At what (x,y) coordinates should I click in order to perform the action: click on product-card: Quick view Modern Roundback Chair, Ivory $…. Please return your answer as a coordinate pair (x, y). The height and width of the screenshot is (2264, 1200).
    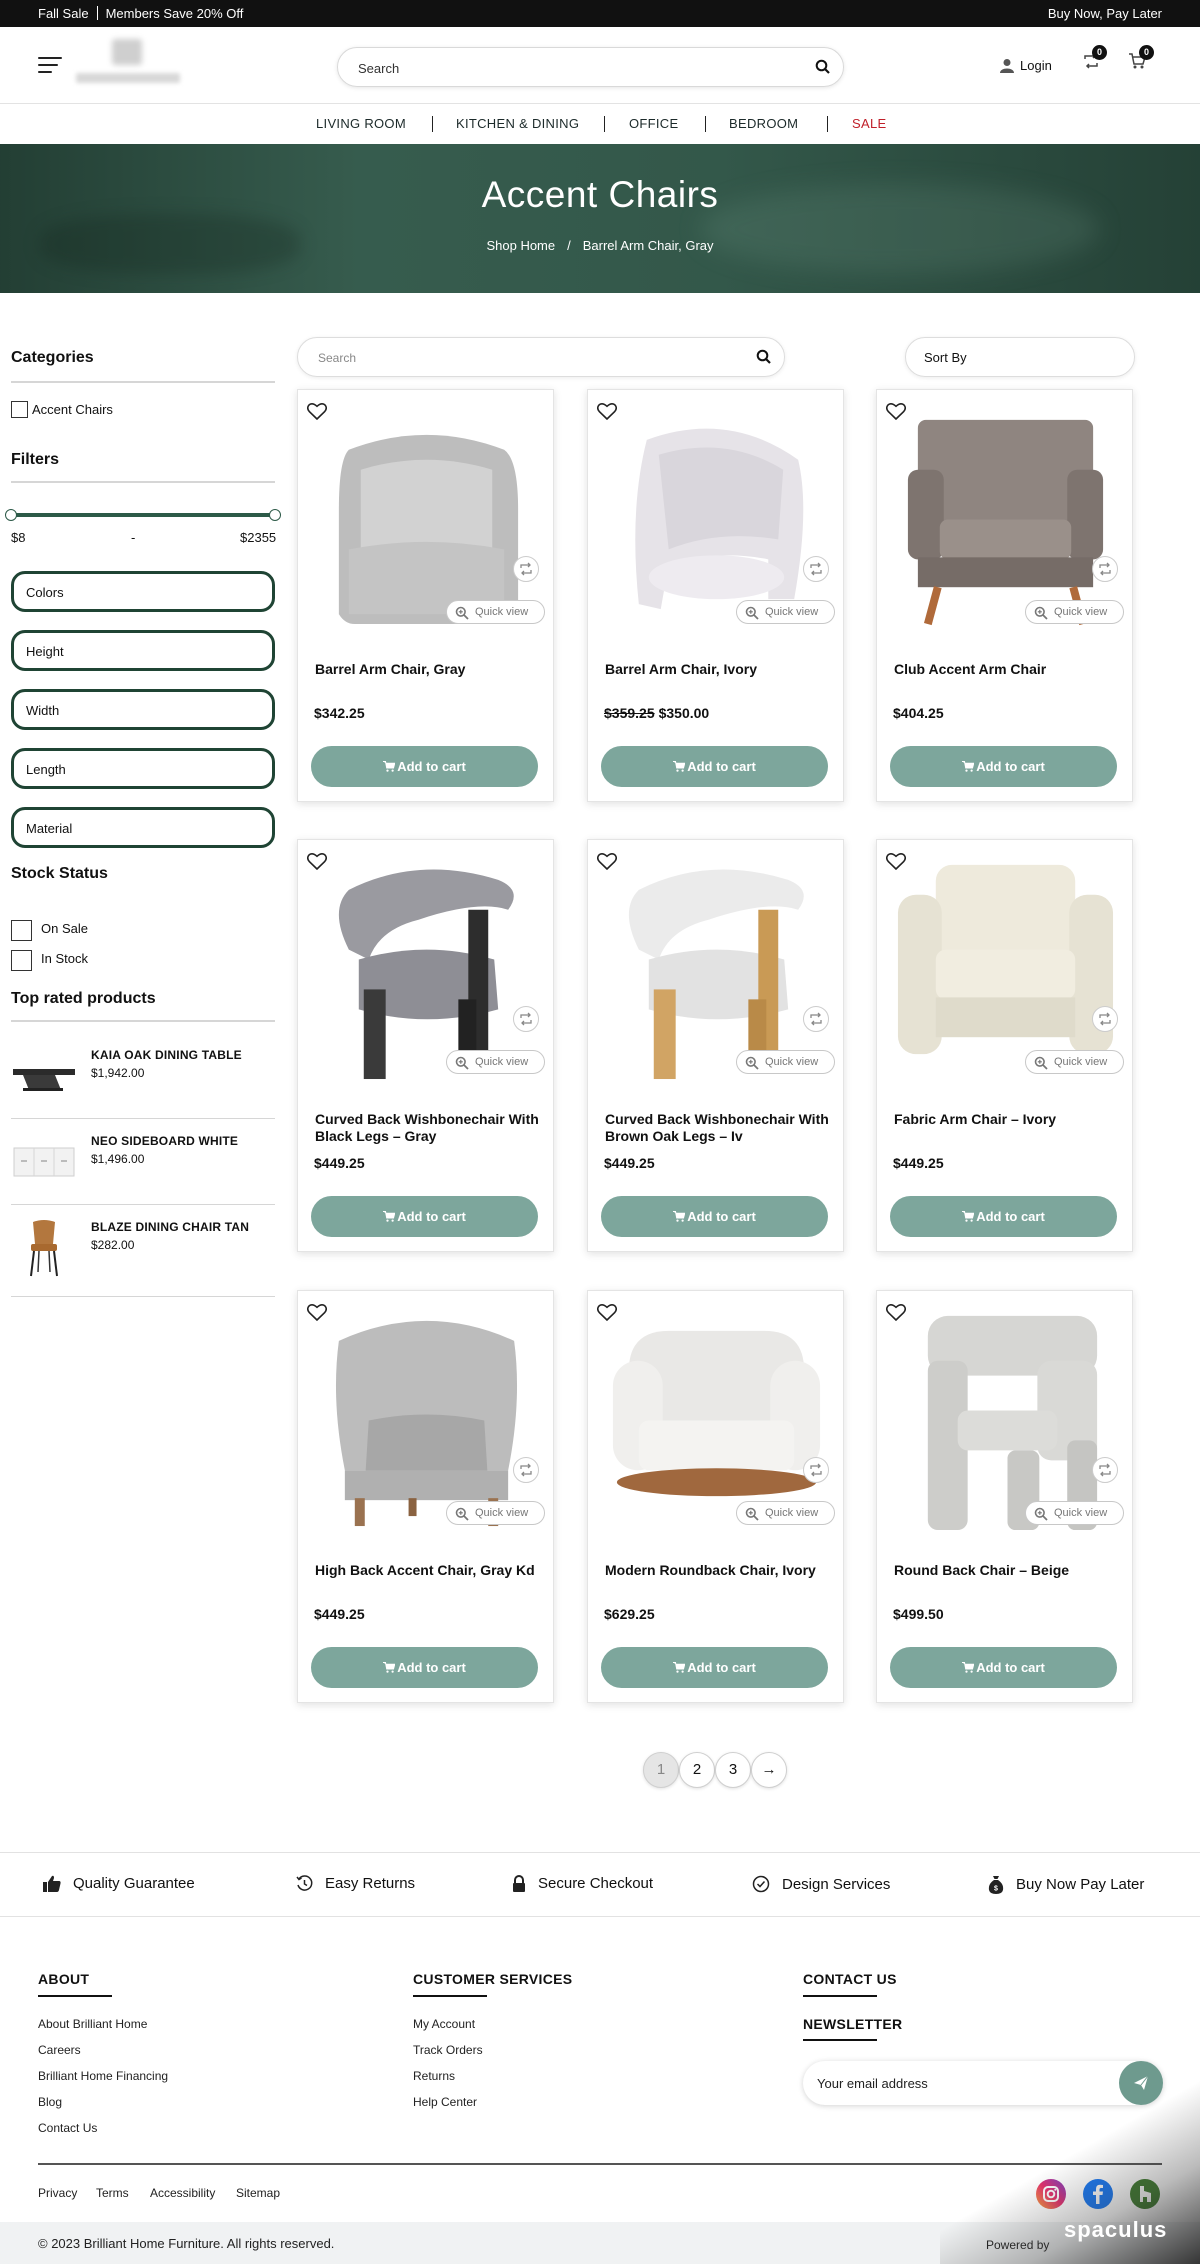
    Looking at the image, I should click on (715, 1496).